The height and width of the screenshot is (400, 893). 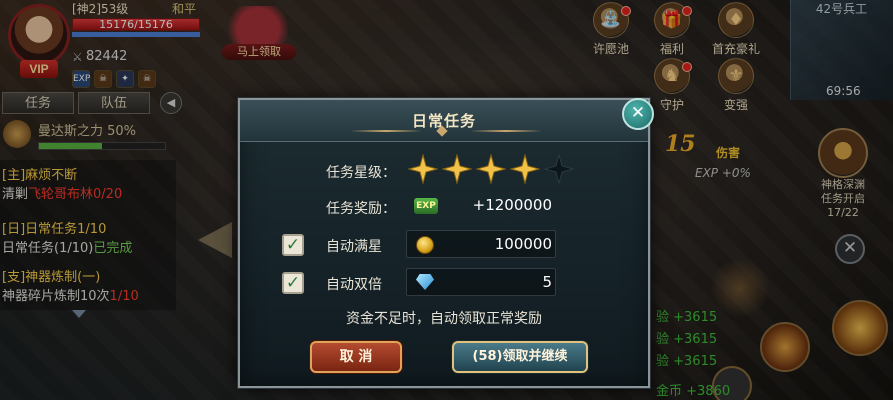 What do you see at coordinates (361, 173) in the screenshot?
I see `star-level-label: 任务星级：` at bounding box center [361, 173].